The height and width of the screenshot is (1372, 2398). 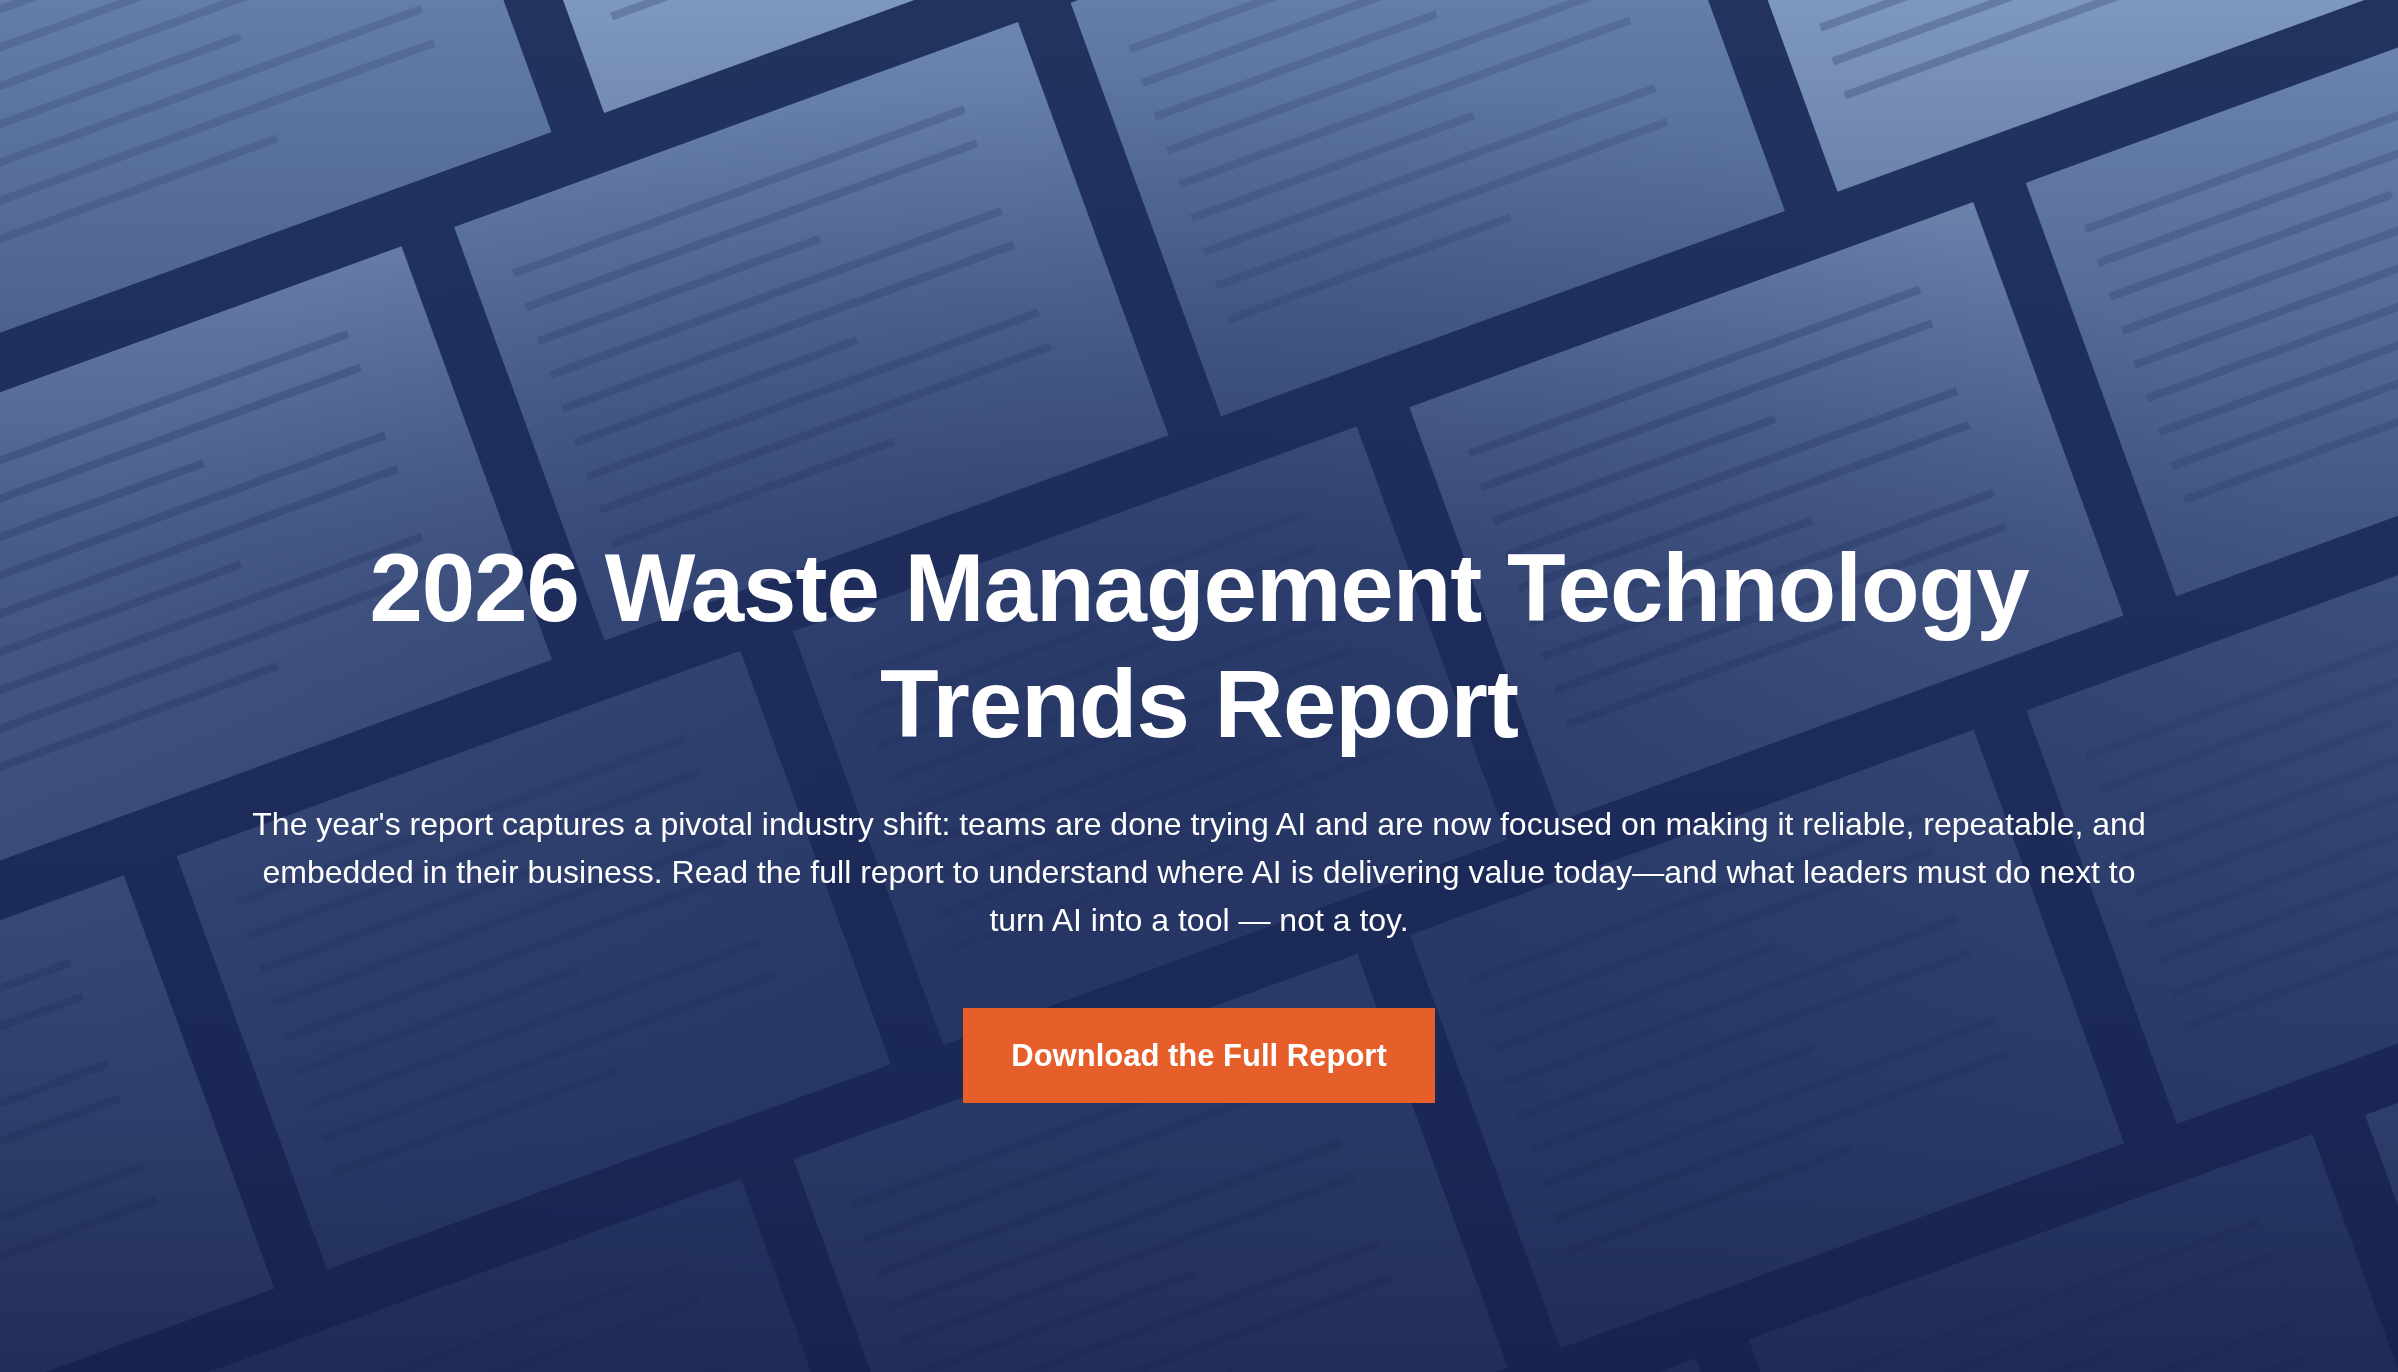 I want to click on download-report-button: Download the Full Report, so click(x=1199, y=1055).